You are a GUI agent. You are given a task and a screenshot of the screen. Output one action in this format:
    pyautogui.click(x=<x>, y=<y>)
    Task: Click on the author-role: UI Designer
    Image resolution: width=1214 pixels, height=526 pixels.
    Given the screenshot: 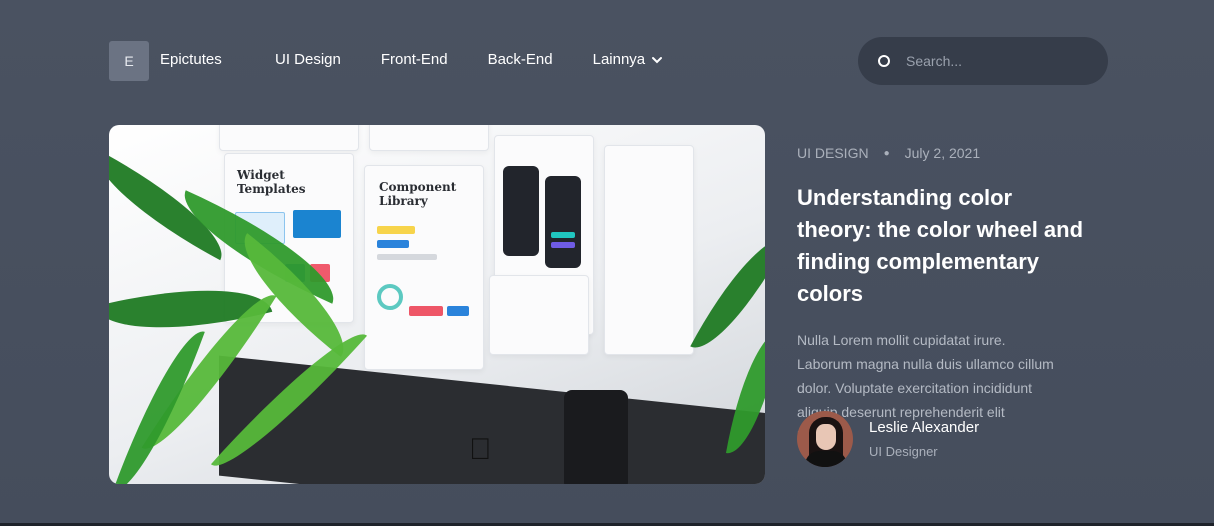 What is the action you would take?
    pyautogui.click(x=903, y=451)
    